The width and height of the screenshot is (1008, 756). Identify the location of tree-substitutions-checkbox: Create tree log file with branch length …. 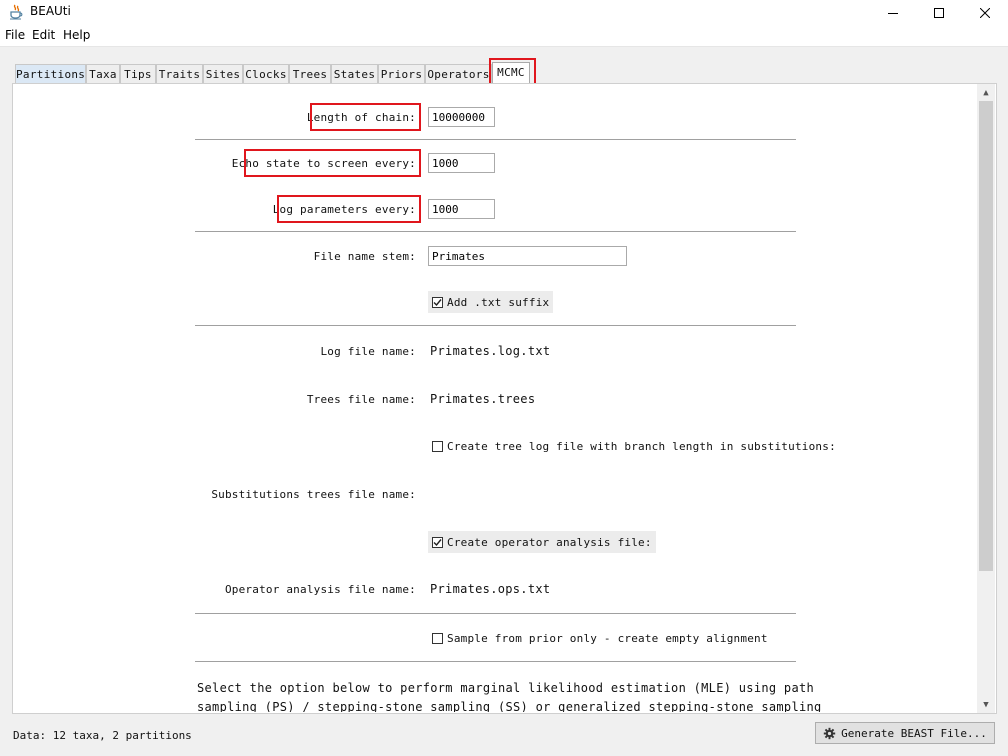
(634, 446).